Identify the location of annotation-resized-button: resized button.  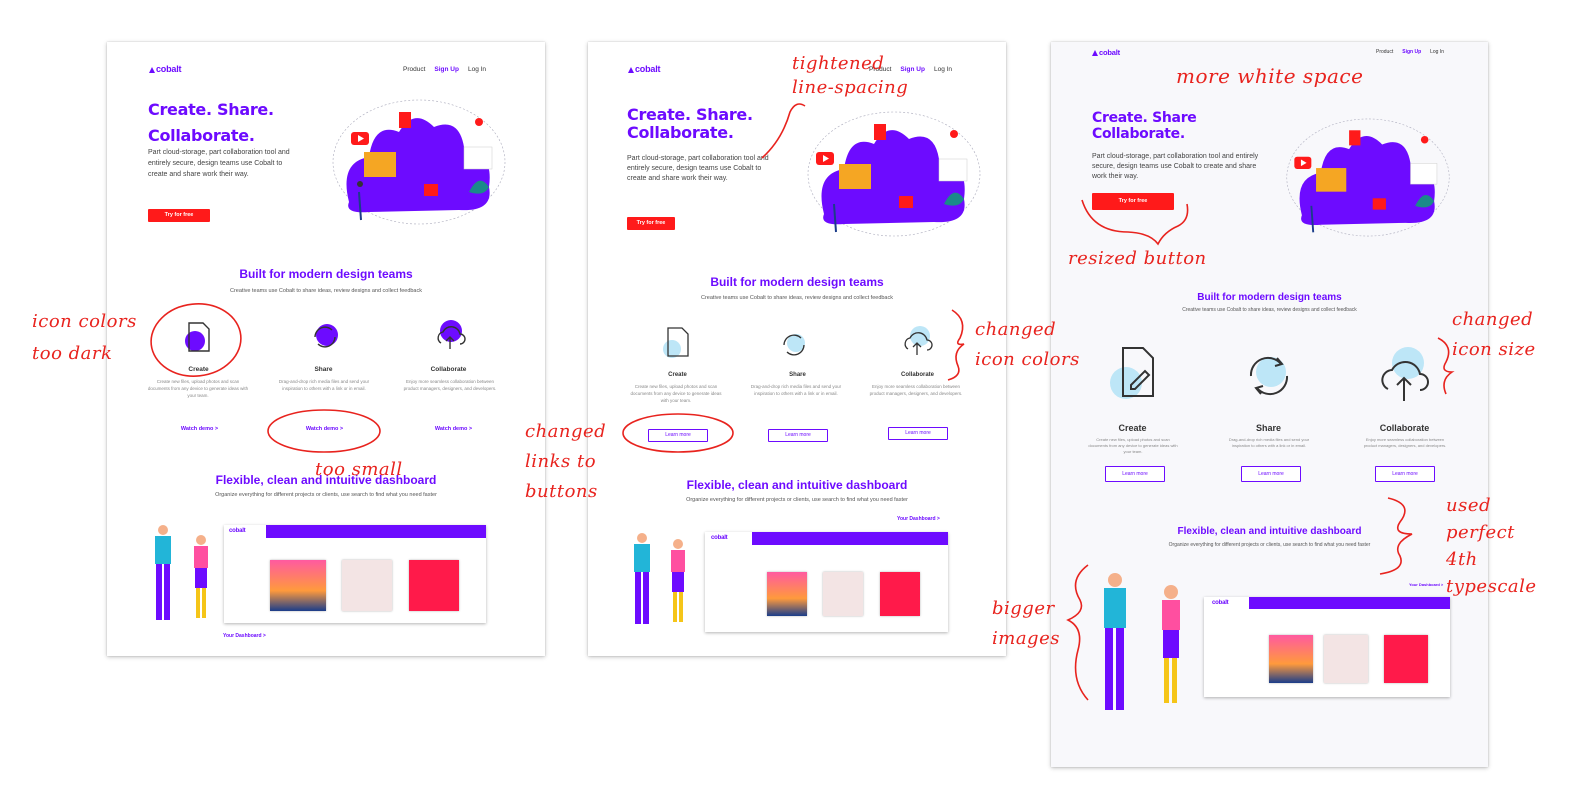
(1137, 258).